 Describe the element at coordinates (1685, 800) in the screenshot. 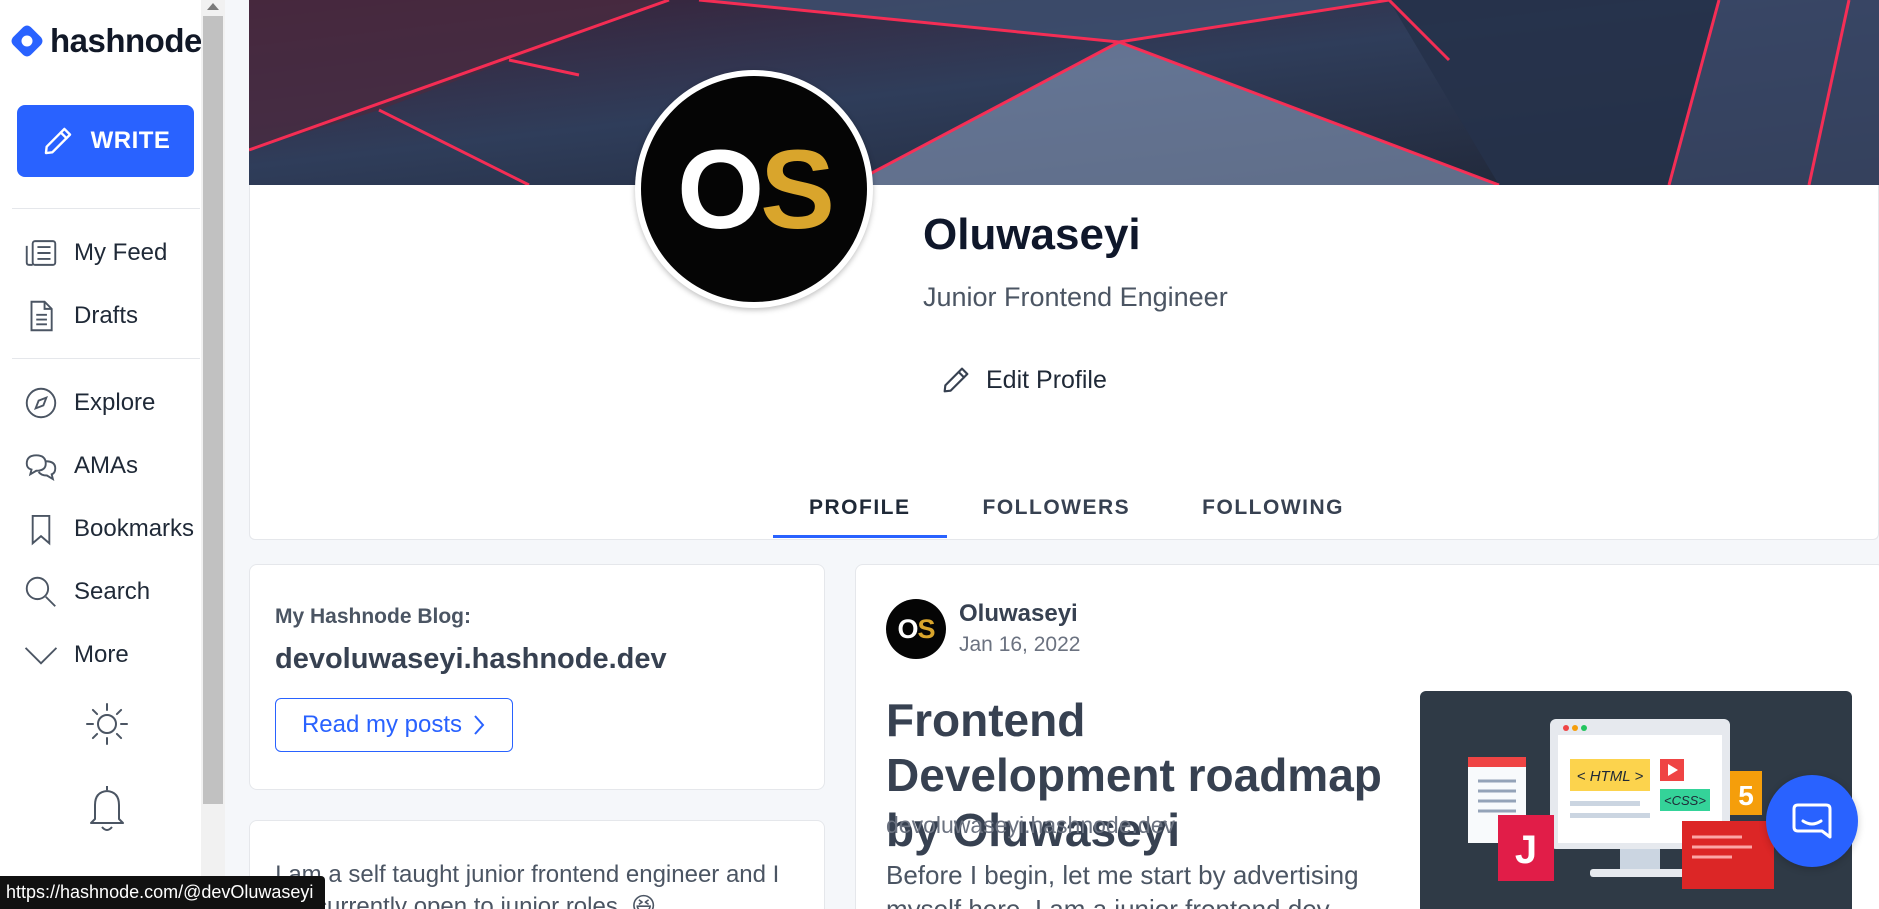

I see `css-thumb-label: <CSS>` at that location.